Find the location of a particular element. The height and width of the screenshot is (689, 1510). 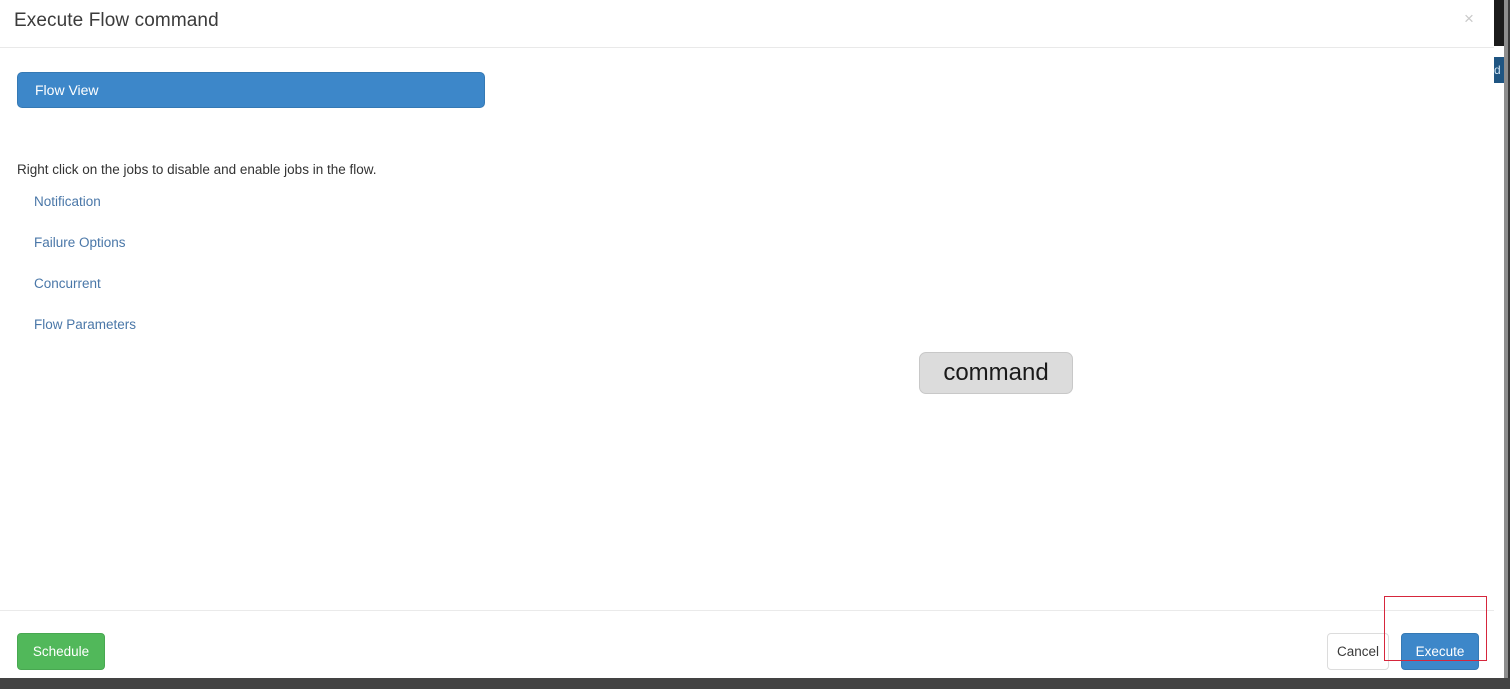

link-notification: Notification is located at coordinates (67, 201).